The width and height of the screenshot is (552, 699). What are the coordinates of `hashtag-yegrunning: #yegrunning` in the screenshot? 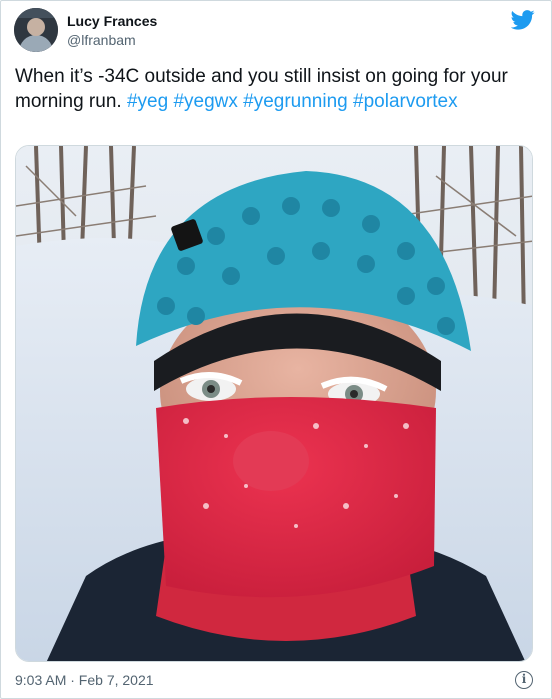 It's located at (295, 101).